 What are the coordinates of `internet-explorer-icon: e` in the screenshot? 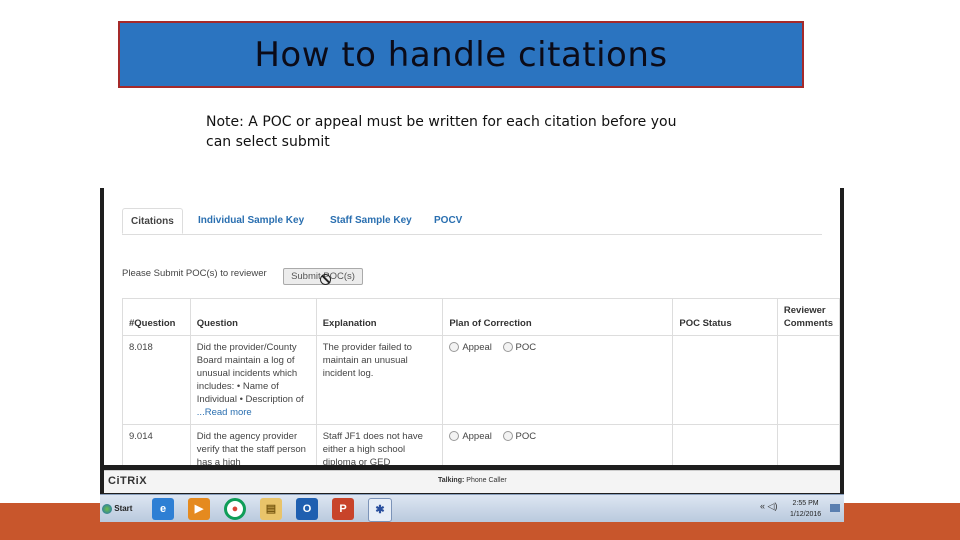 It's located at (163, 509).